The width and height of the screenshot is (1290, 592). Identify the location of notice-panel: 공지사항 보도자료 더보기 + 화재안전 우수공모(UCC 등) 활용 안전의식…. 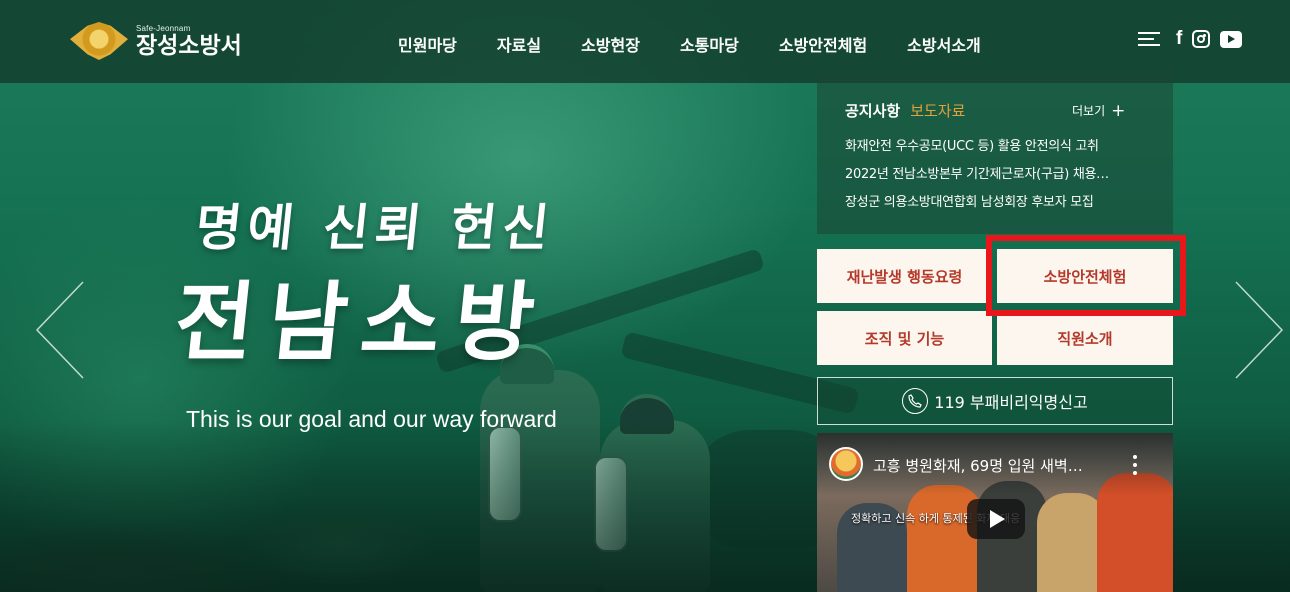
(995, 153).